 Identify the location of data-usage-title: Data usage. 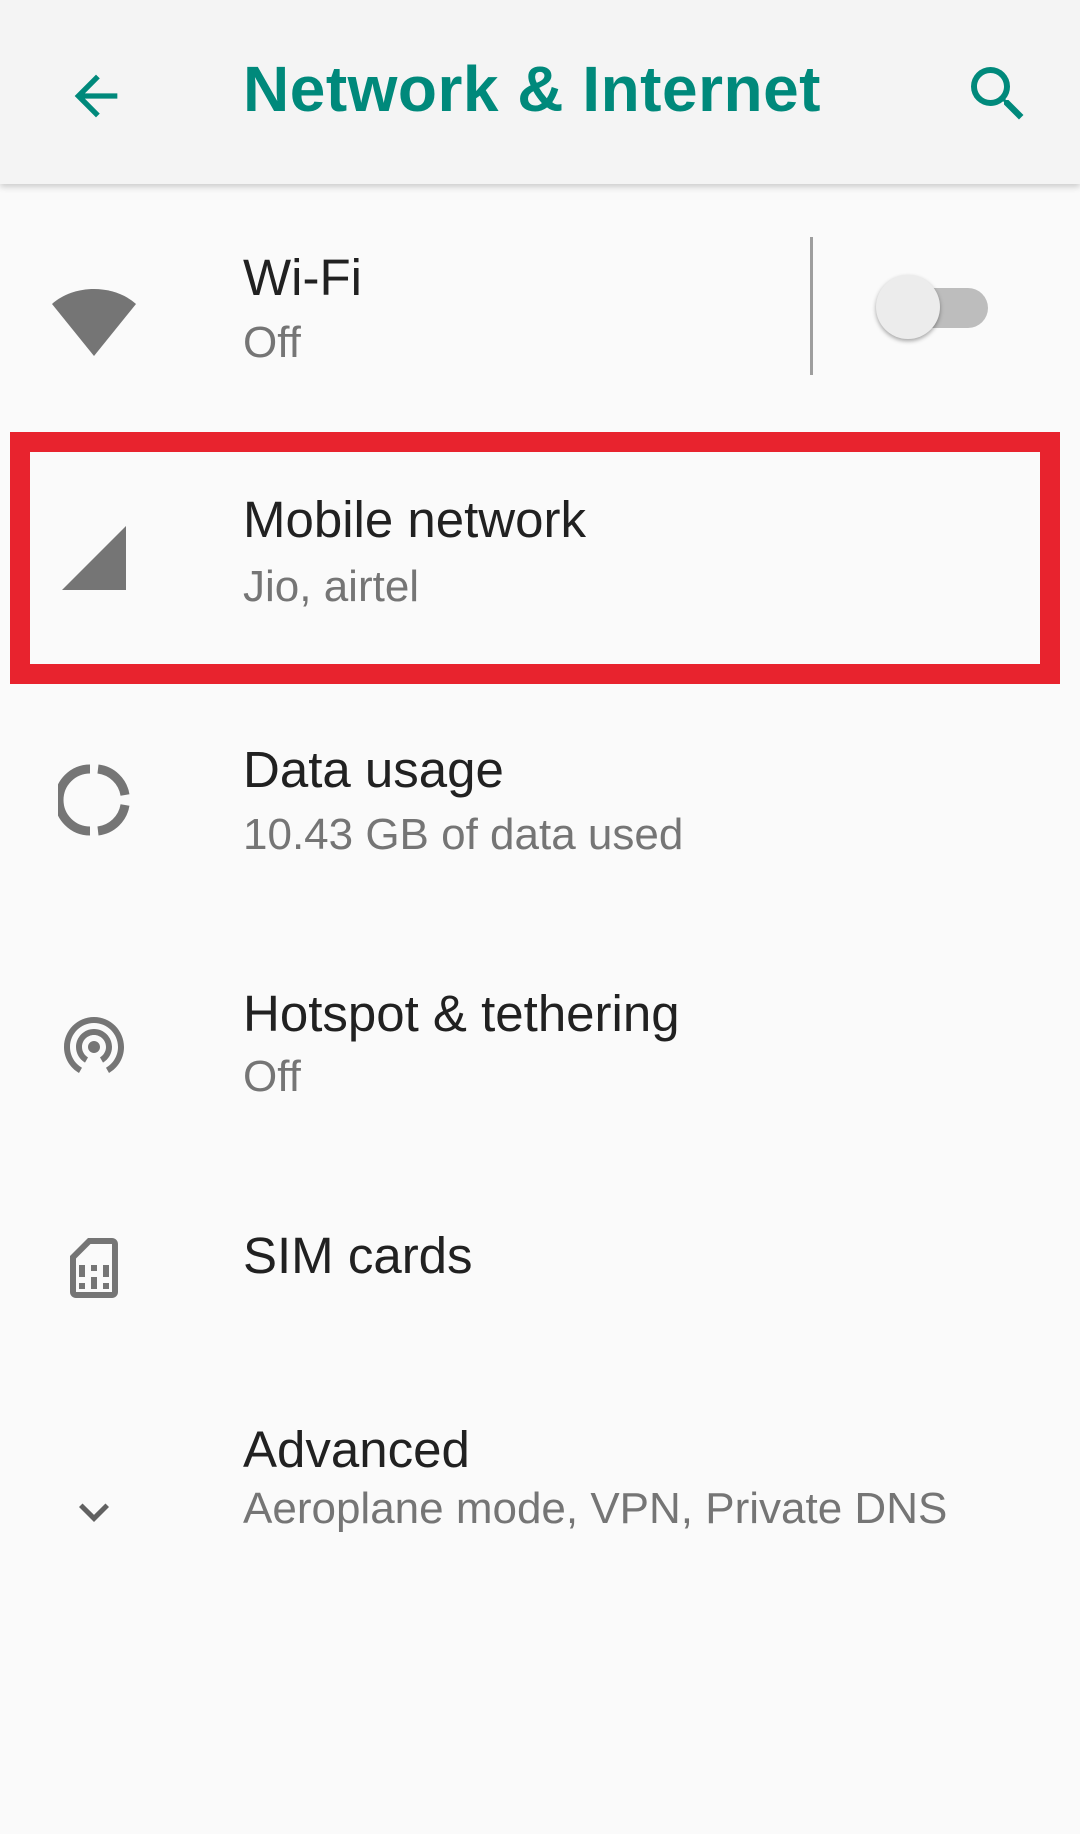
(373, 769).